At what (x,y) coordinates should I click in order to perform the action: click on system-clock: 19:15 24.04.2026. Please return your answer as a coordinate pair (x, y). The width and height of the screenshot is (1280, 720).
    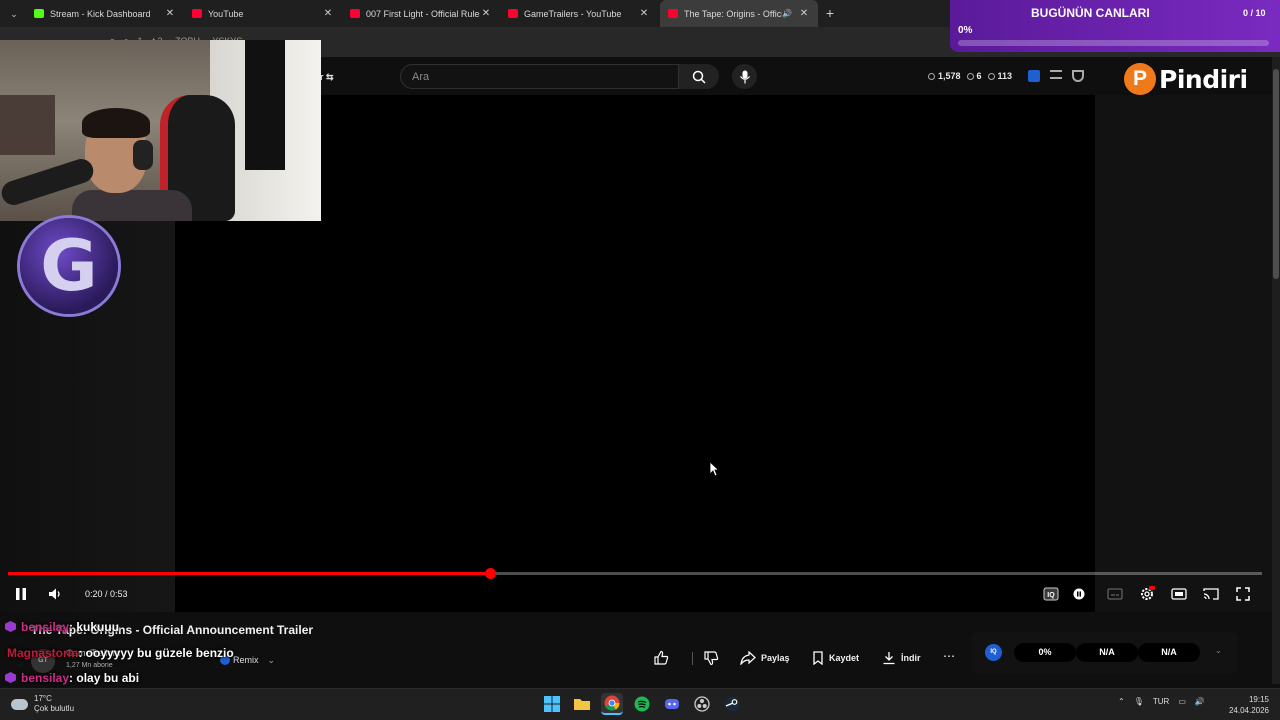
    Looking at the image, I should click on (1247, 705).